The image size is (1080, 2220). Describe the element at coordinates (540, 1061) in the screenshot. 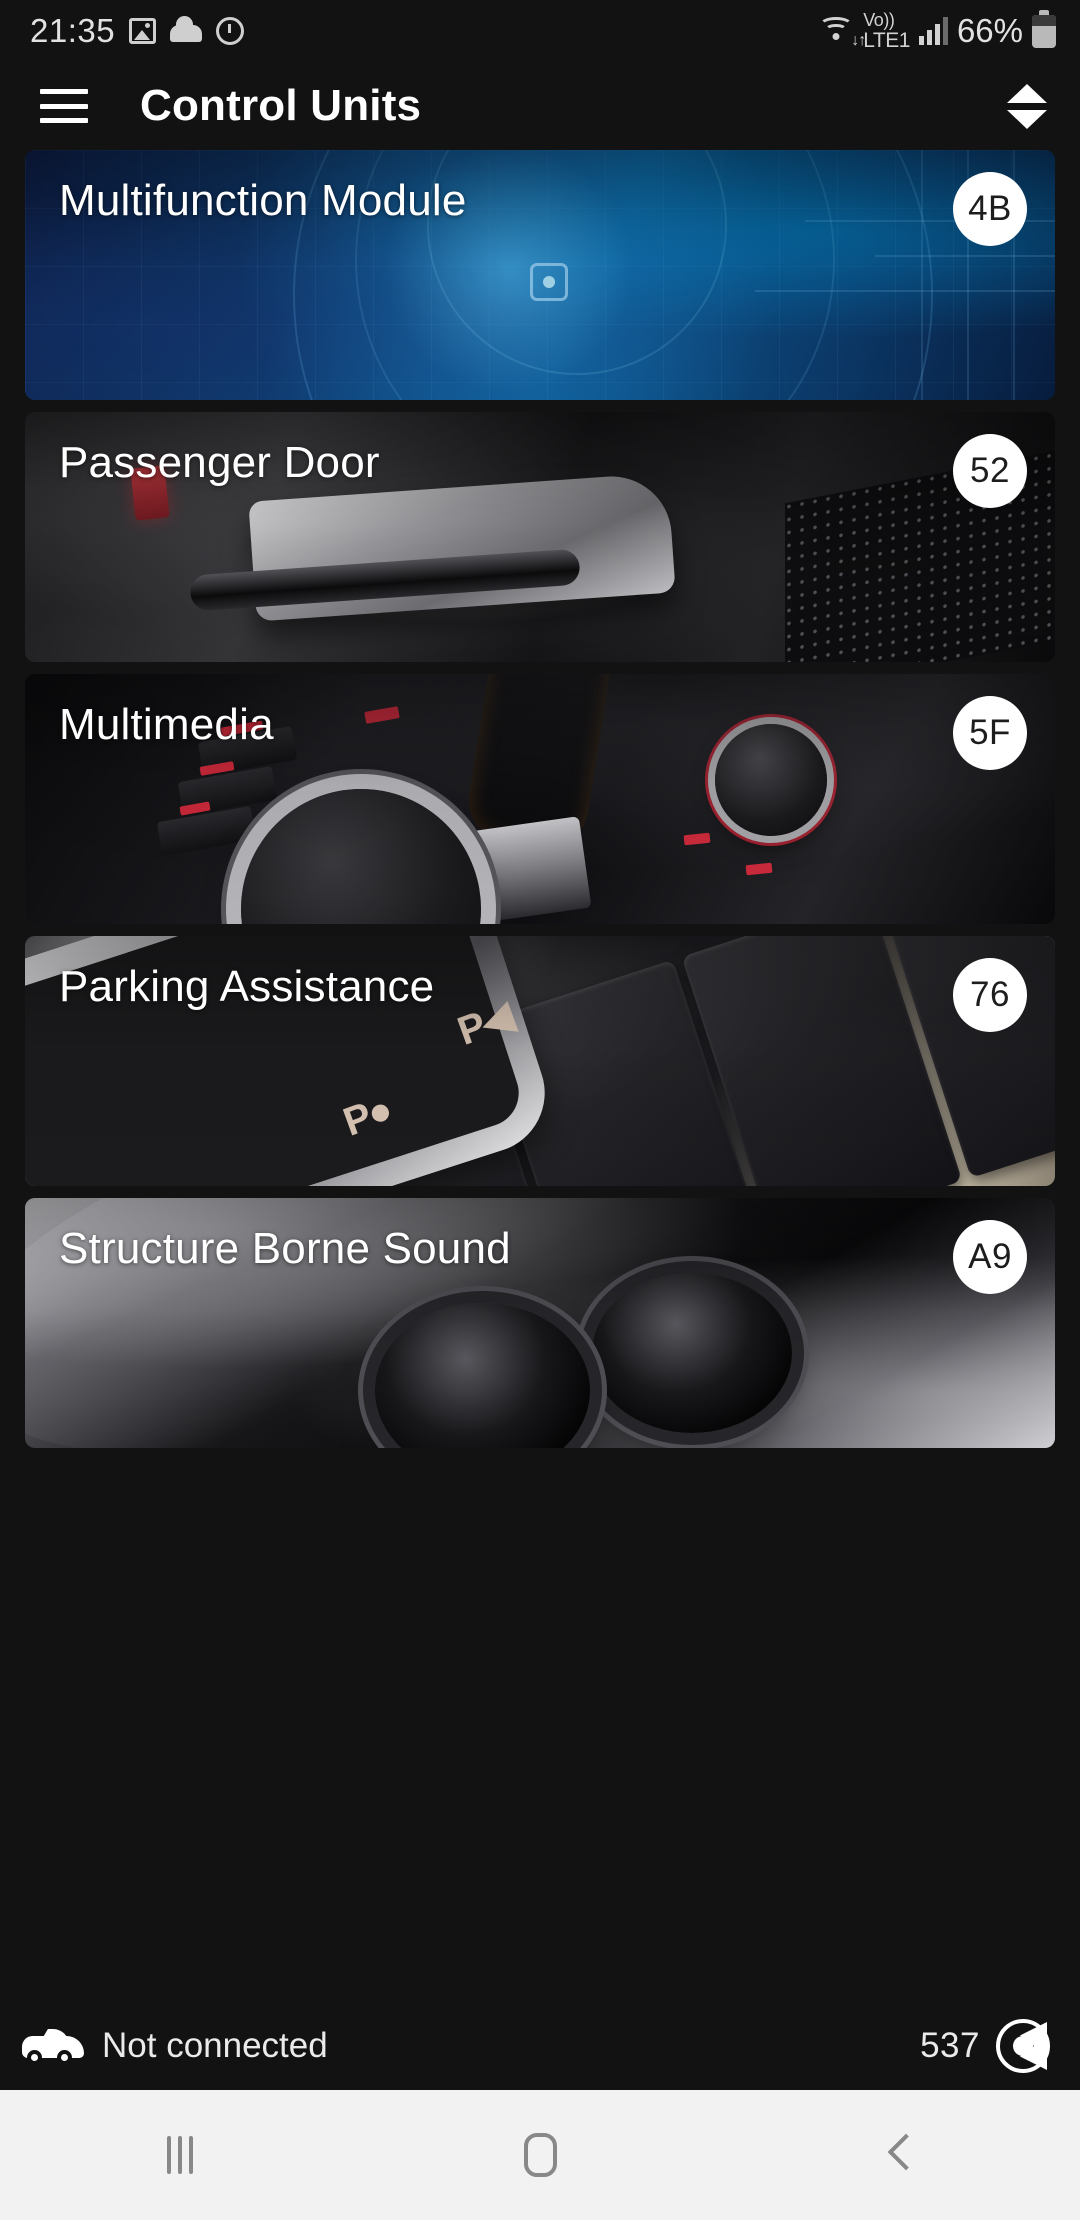

I see `control-unit-card: P● P◀ Parking Assistance 76` at that location.